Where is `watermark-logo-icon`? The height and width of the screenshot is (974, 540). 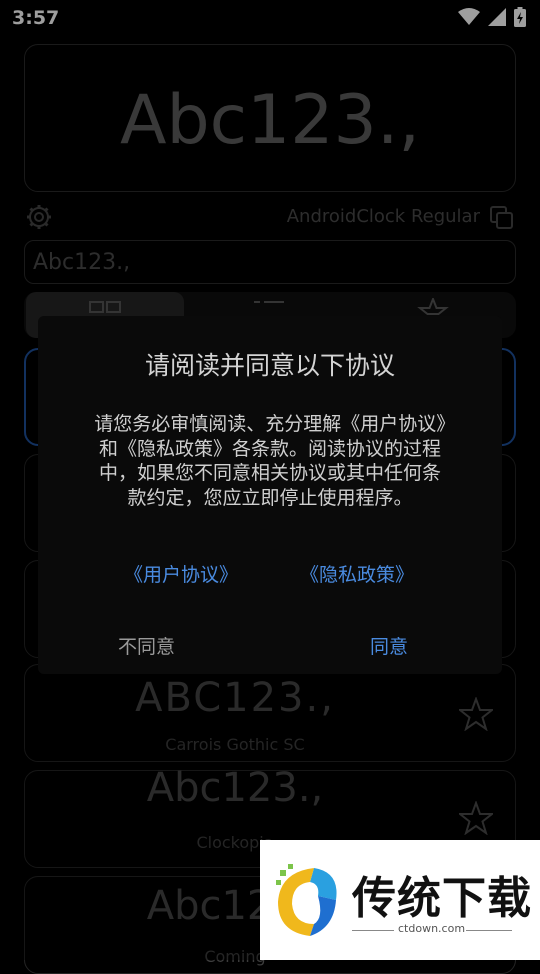
watermark-logo-icon is located at coordinates (306, 900).